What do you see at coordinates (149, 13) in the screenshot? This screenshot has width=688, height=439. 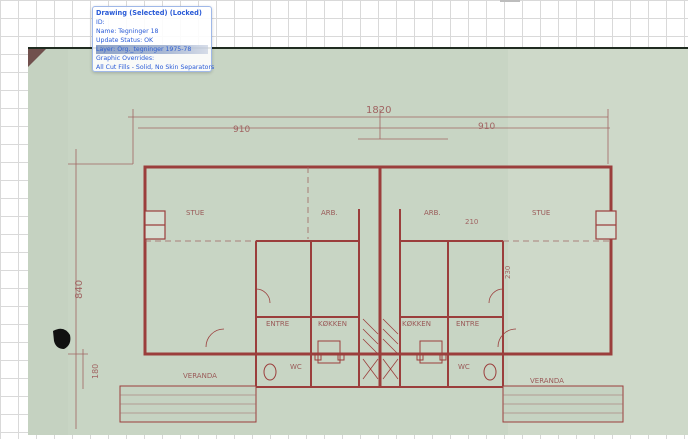 I see `tooltip-title: Drawing (Selected) (Locked)` at bounding box center [149, 13].